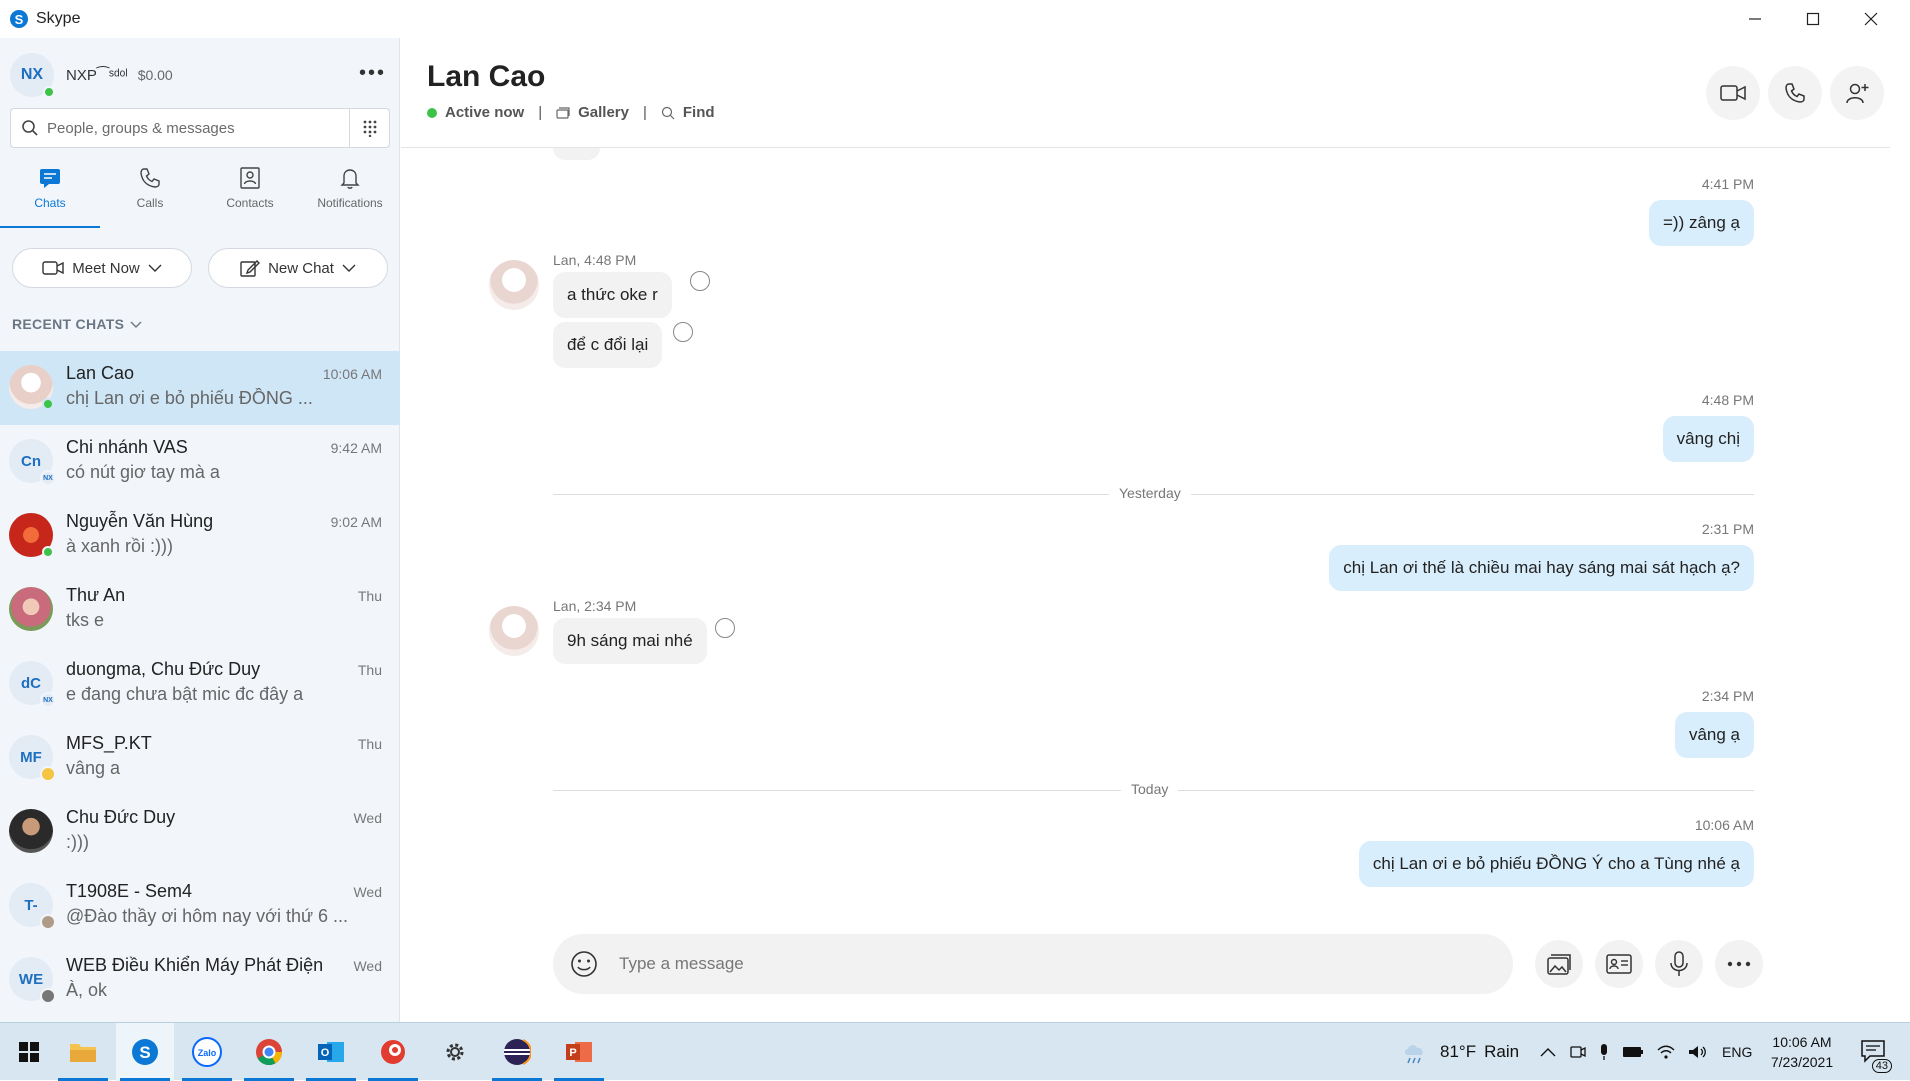 Image resolution: width=1910 pixels, height=1081 pixels. I want to click on chat-preview: :))), so click(77, 842).